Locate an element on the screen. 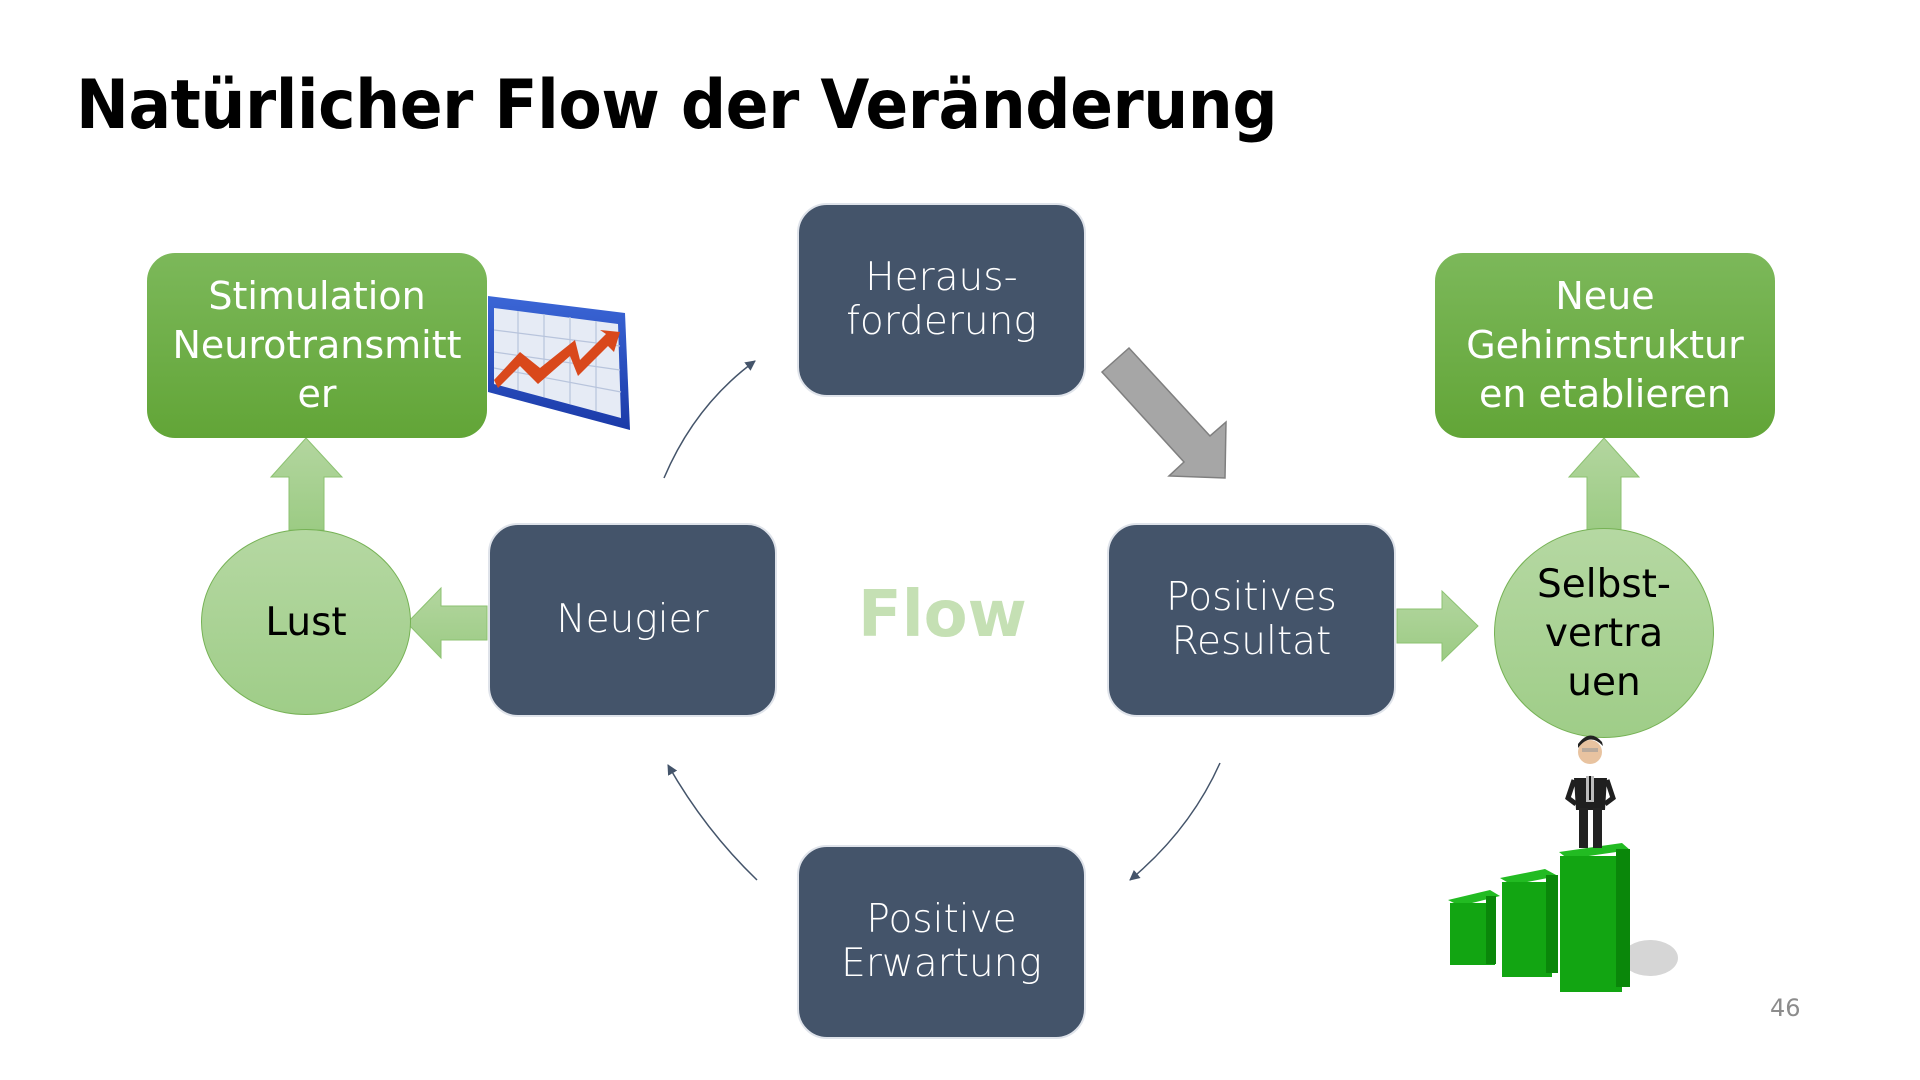 The width and height of the screenshot is (1920, 1080). arrow-lust-to-stimulation is located at coordinates (306, 484).